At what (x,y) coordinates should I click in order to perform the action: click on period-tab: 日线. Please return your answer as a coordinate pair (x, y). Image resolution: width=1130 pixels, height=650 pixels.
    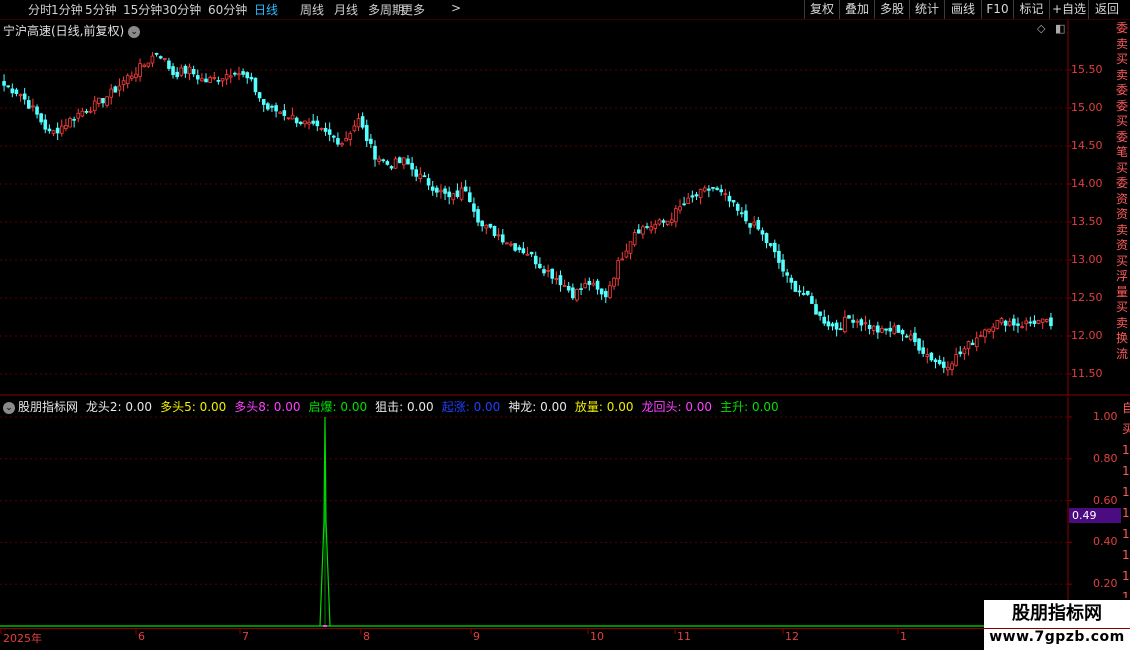
    Looking at the image, I should click on (266, 9).